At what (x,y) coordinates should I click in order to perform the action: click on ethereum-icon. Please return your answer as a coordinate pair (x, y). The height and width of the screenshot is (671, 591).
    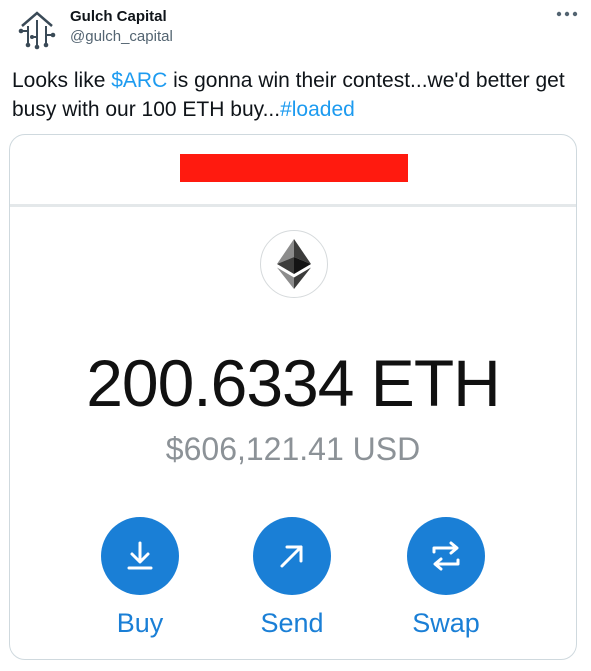
    Looking at the image, I should click on (294, 264).